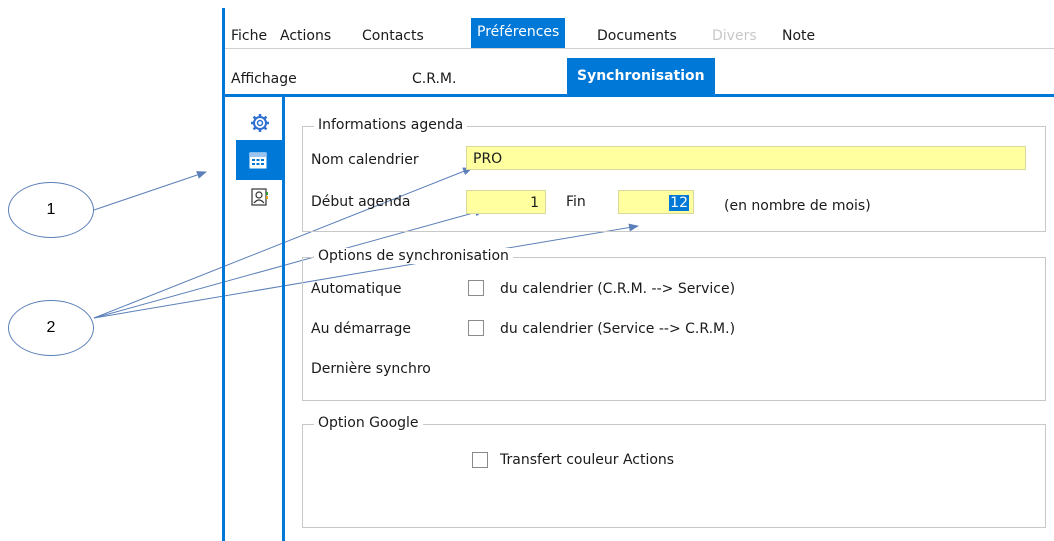 This screenshot has height=541, width=1054. I want to click on sidebar-calendar-holder, so click(258, 160).